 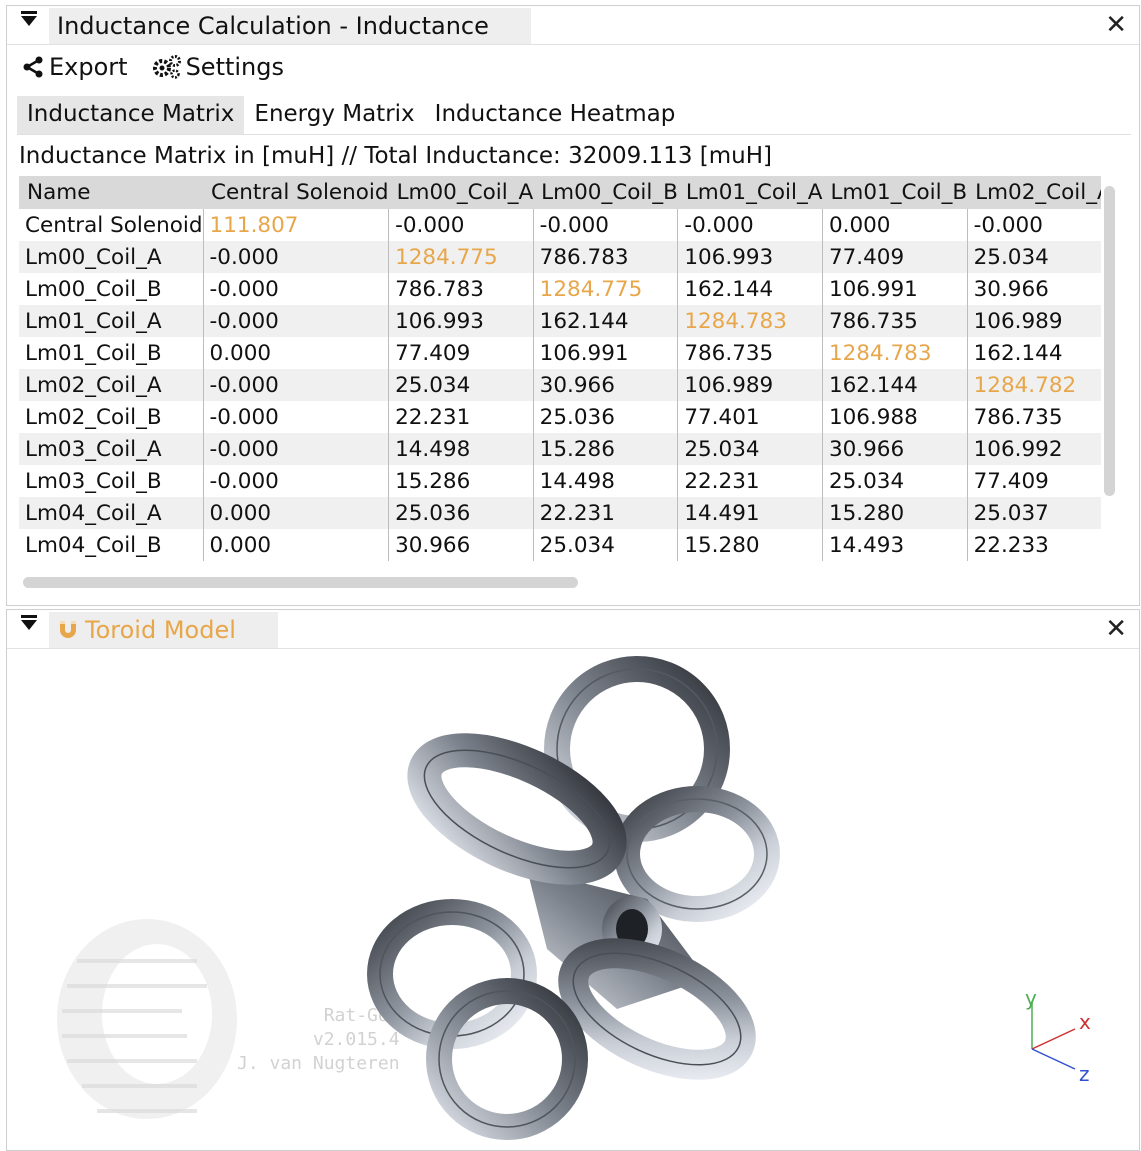 What do you see at coordinates (111, 321) in the screenshot?
I see `row-name-cell: Lm01_Coil_A` at bounding box center [111, 321].